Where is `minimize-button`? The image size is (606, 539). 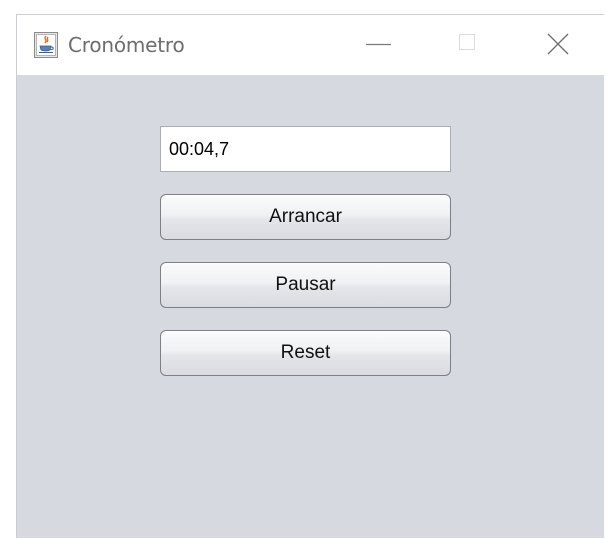 minimize-button is located at coordinates (379, 45).